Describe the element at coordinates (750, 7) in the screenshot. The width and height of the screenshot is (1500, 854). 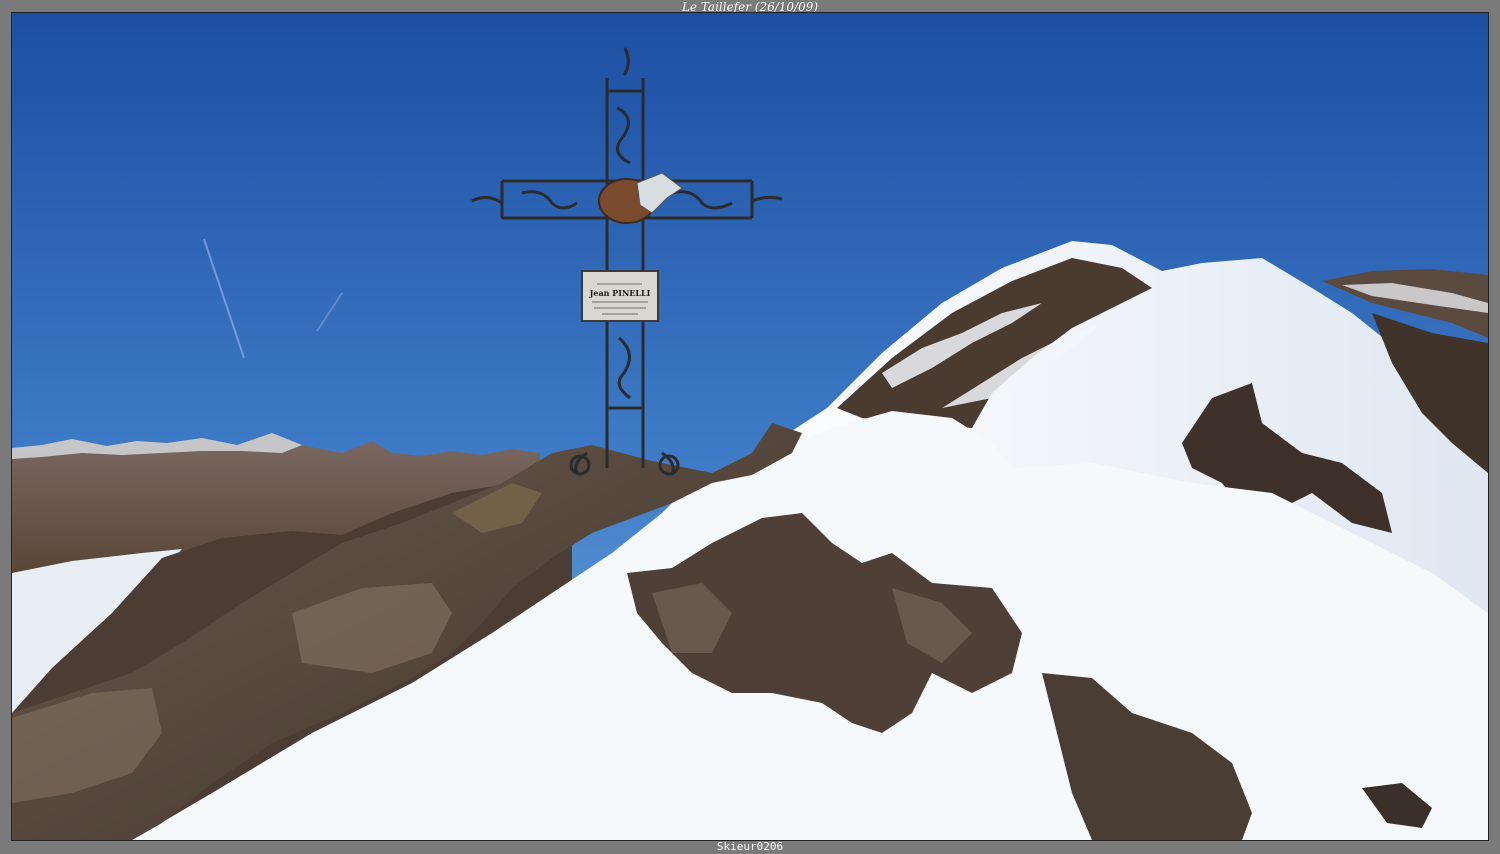
I see `photo-title: Le Taillefer (26/10/09)` at that location.